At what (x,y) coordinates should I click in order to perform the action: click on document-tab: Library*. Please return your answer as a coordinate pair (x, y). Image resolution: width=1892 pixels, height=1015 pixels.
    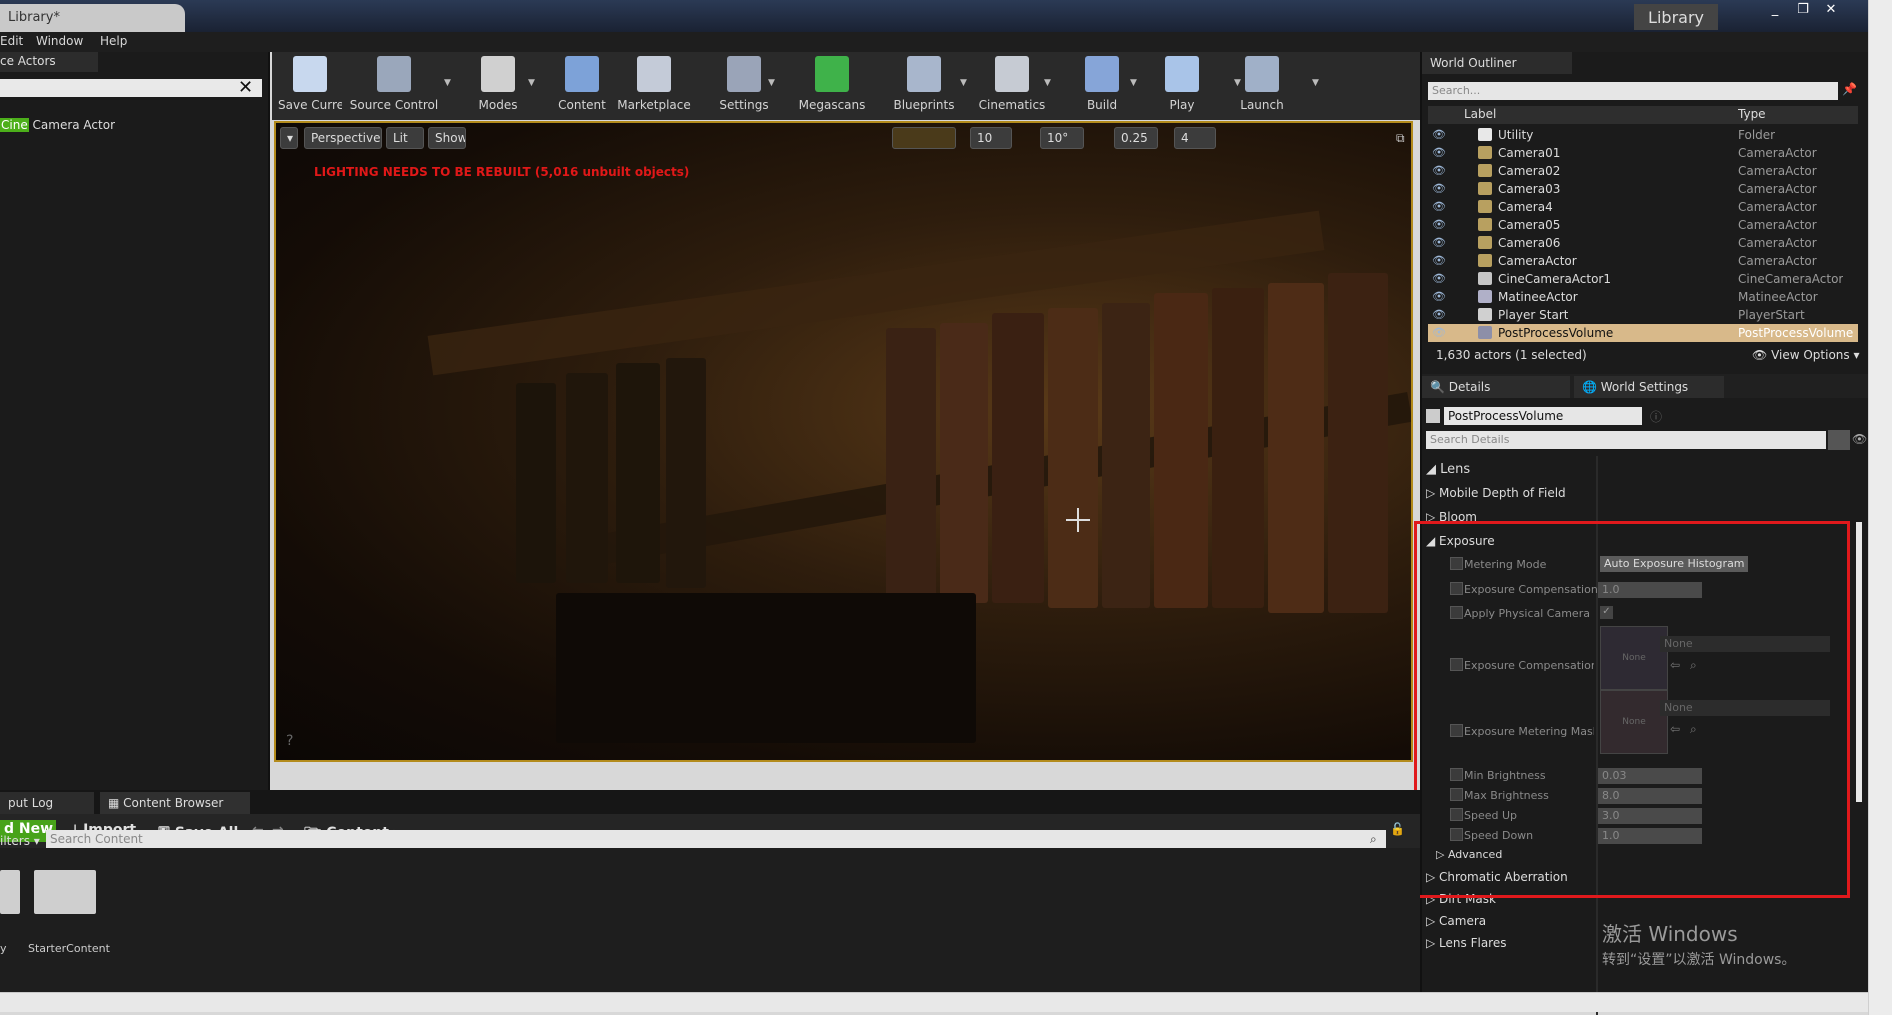
    Looking at the image, I should click on (92, 18).